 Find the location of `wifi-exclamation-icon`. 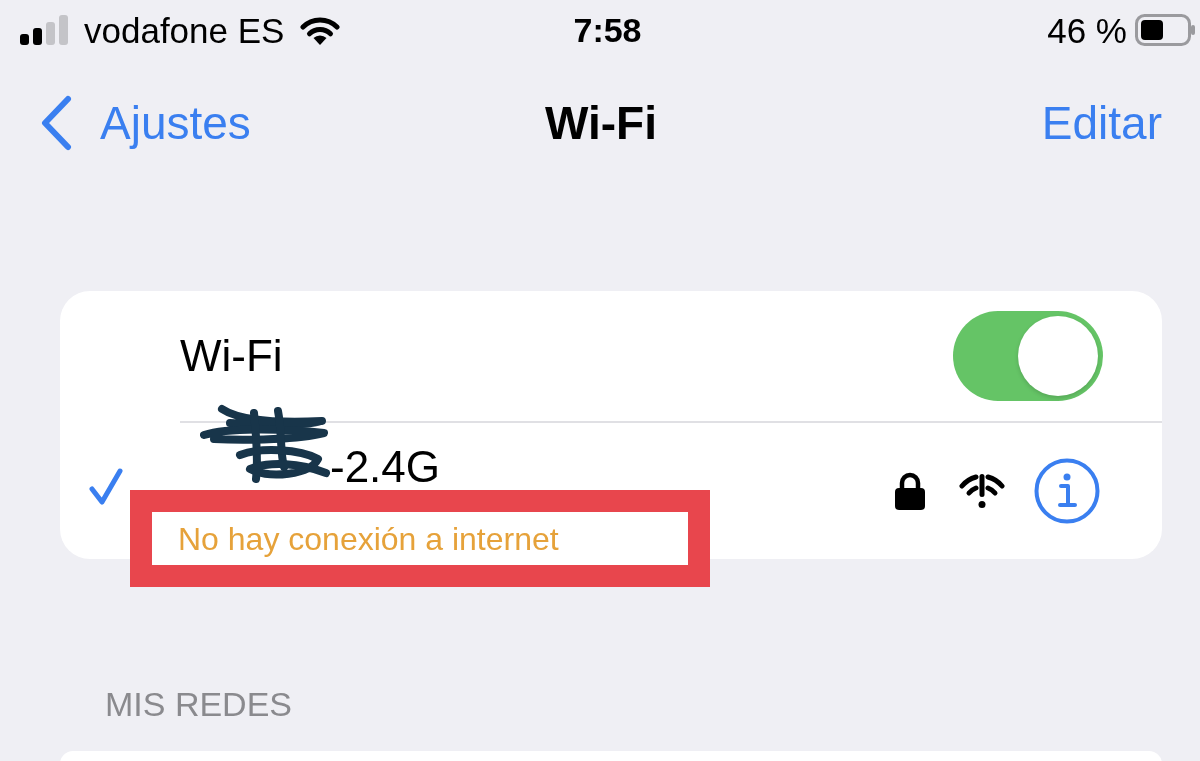

wifi-exclamation-icon is located at coordinates (982, 491).